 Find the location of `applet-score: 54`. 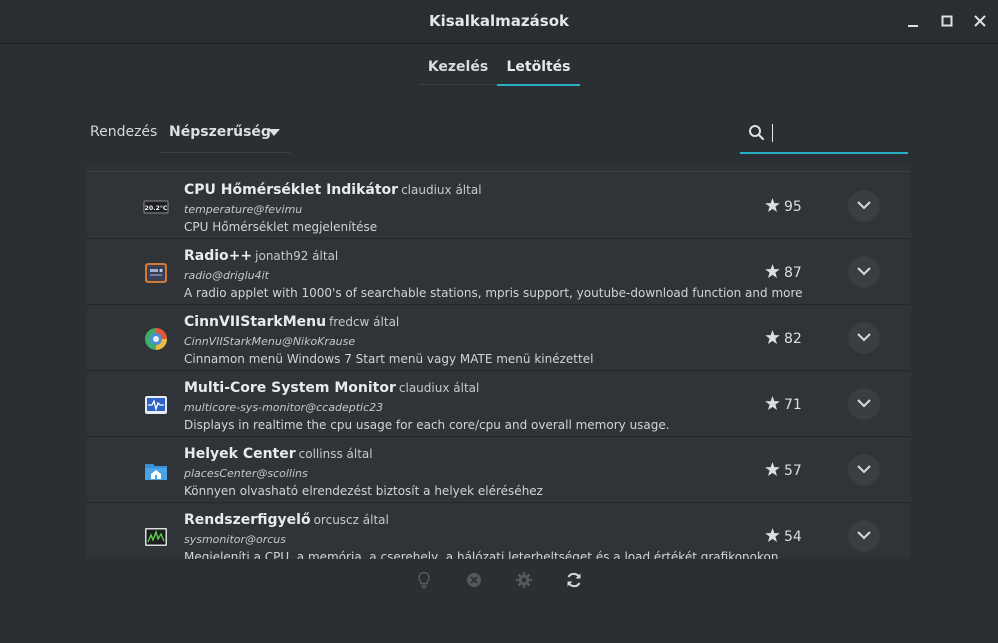

applet-score: 54 is located at coordinates (783, 536).